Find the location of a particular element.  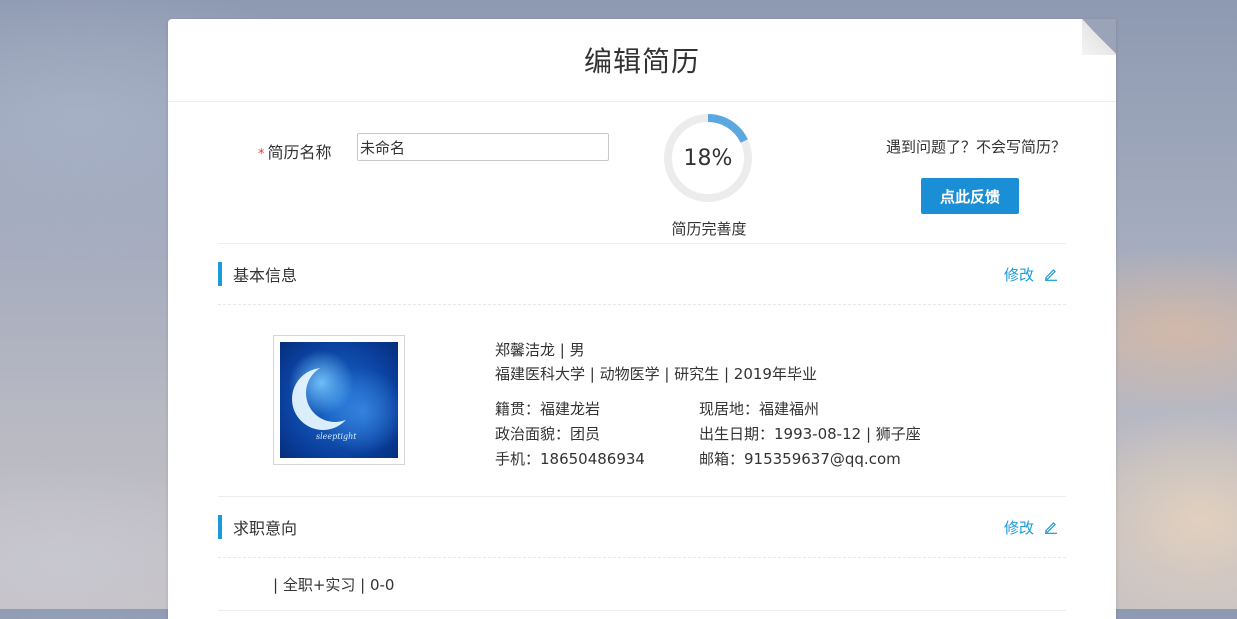

page-fold is located at coordinates (1099, 37).